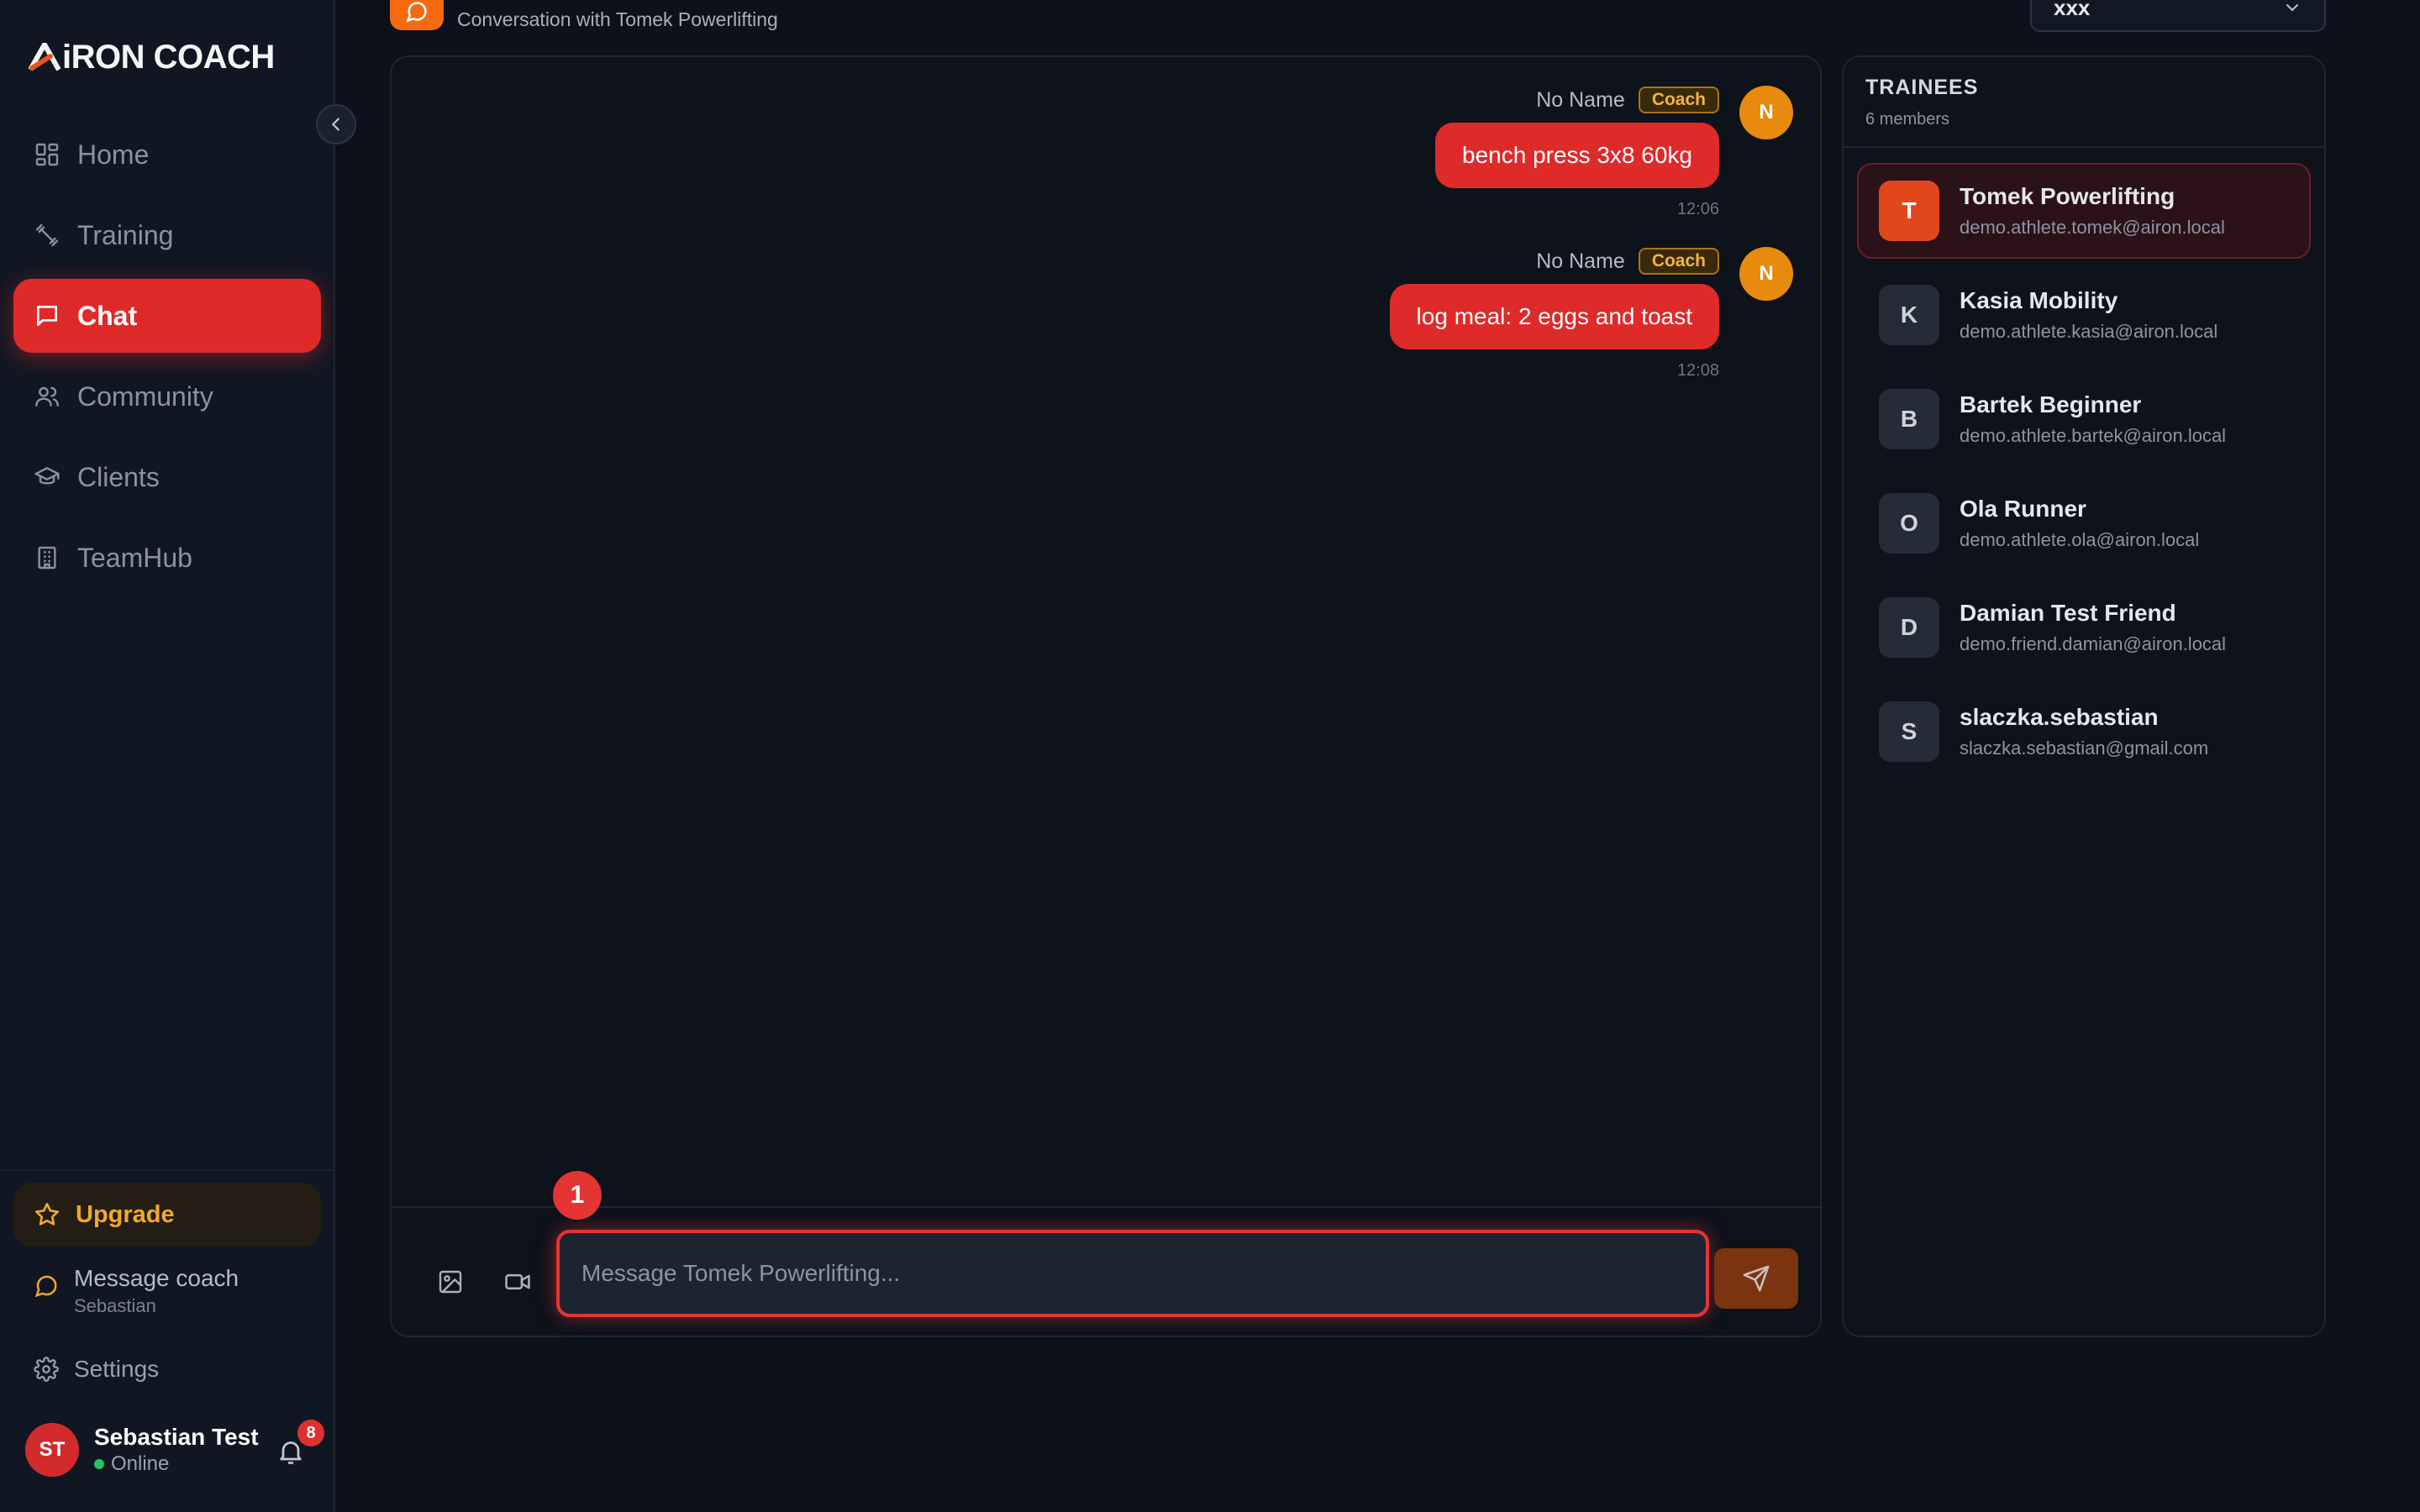 The height and width of the screenshot is (1512, 2420). What do you see at coordinates (1908, 119) in the screenshot?
I see `trainees-count: 6 members` at bounding box center [1908, 119].